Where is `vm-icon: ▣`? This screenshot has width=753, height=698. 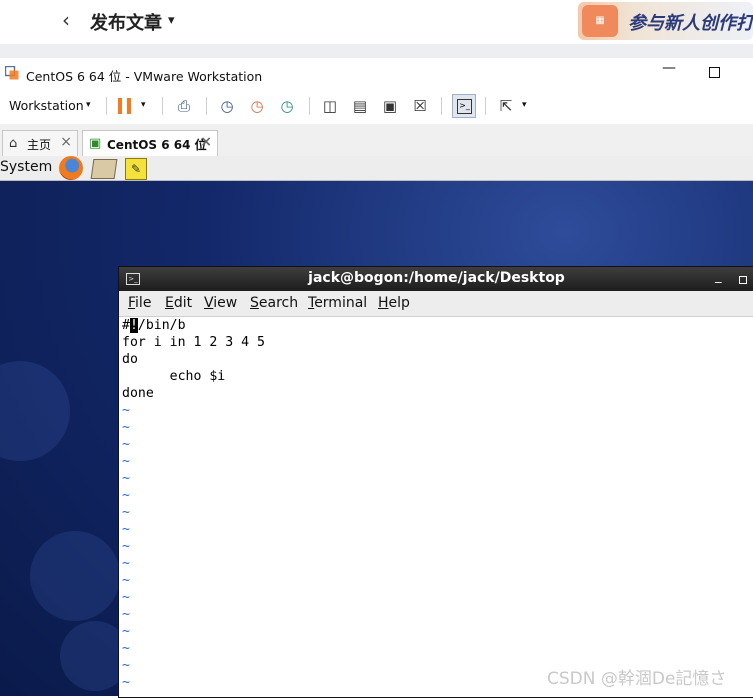 vm-icon: ▣ is located at coordinates (95, 143).